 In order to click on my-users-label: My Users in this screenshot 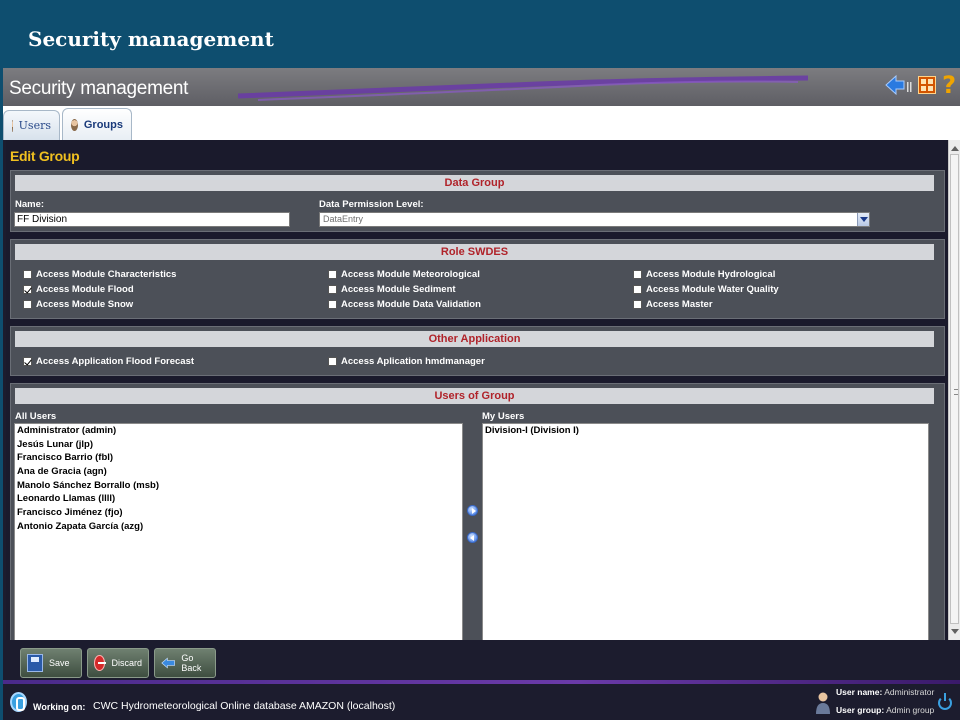, I will do `click(503, 416)`.